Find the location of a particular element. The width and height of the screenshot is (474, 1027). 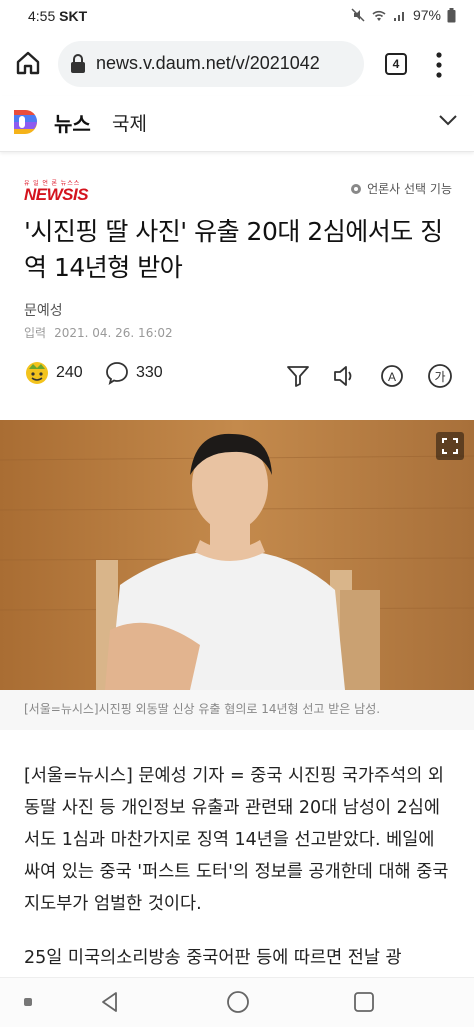

site-header: 뉴스 국제 is located at coordinates (237, 124).